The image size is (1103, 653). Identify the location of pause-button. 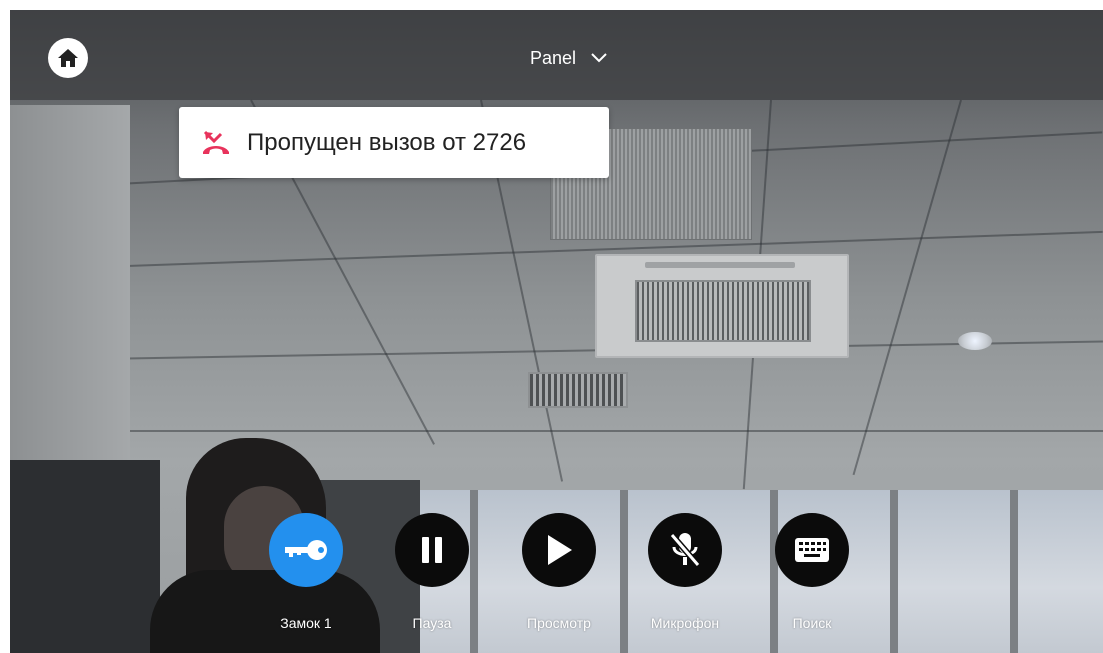
(432, 550).